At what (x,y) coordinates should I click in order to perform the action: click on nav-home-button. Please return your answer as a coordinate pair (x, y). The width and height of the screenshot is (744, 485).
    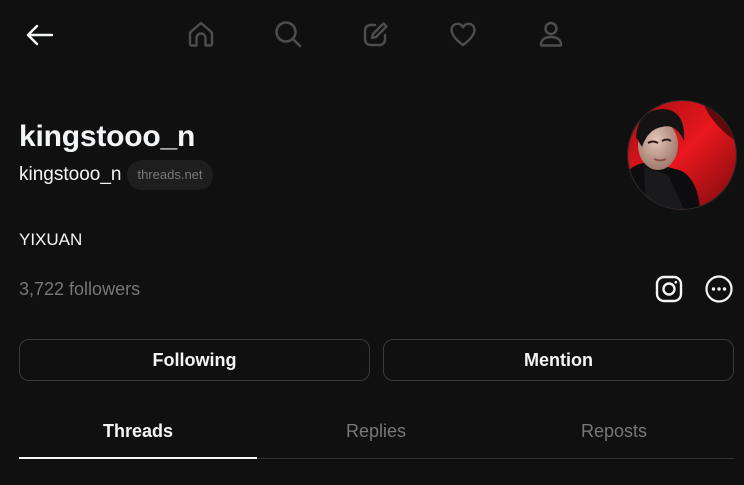
    Looking at the image, I should click on (201, 34).